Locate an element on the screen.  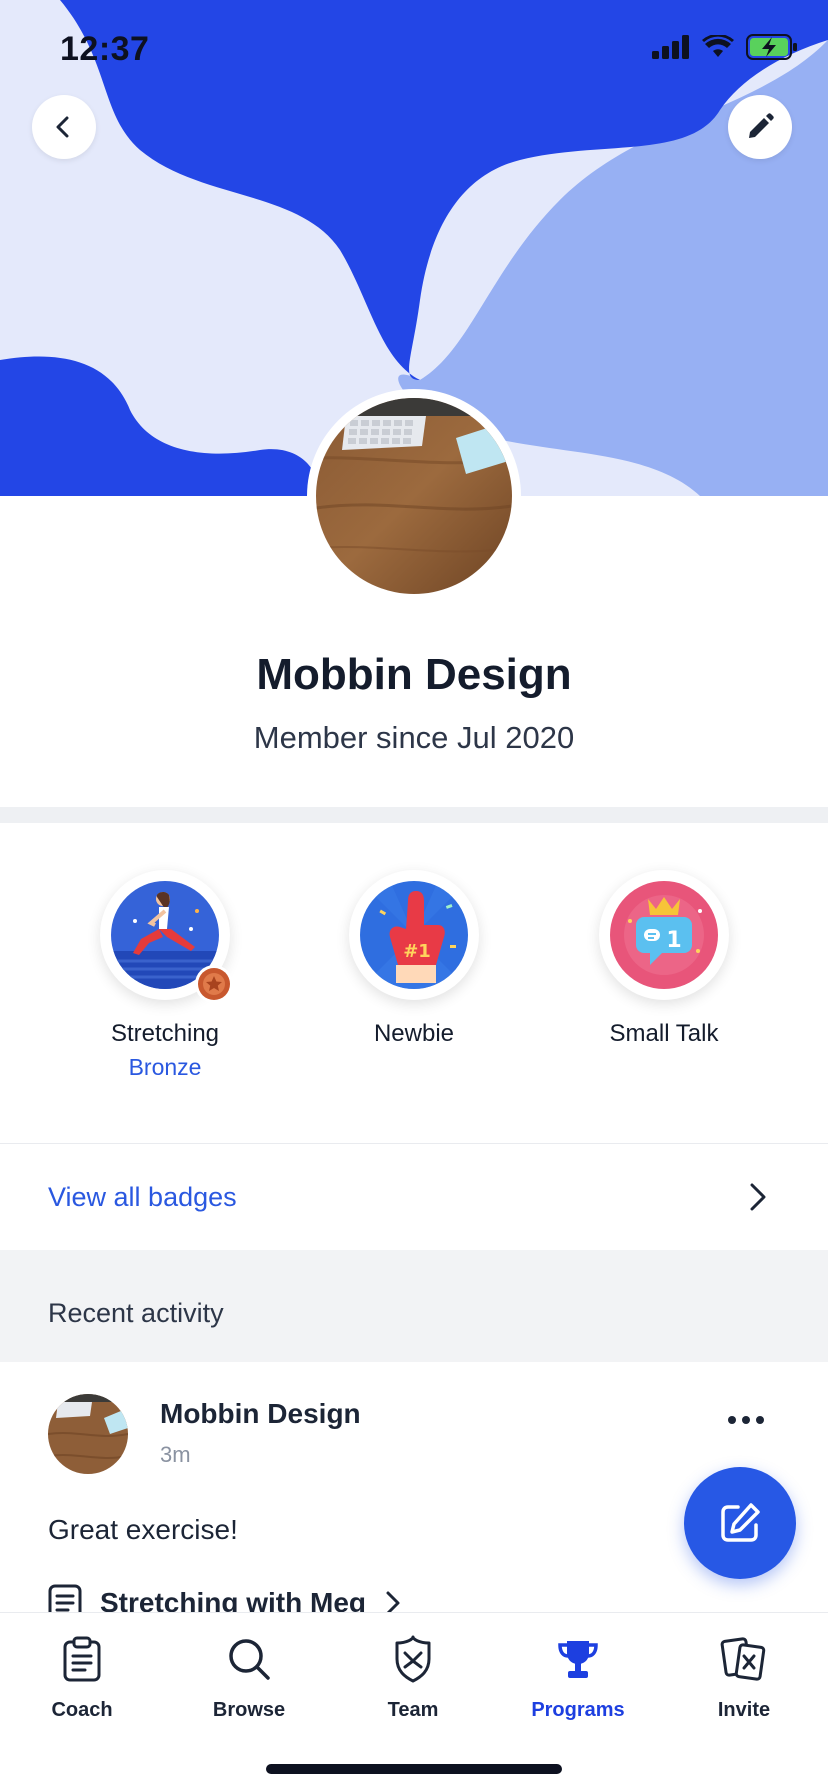
wifi-icon is located at coordinates (718, 46).